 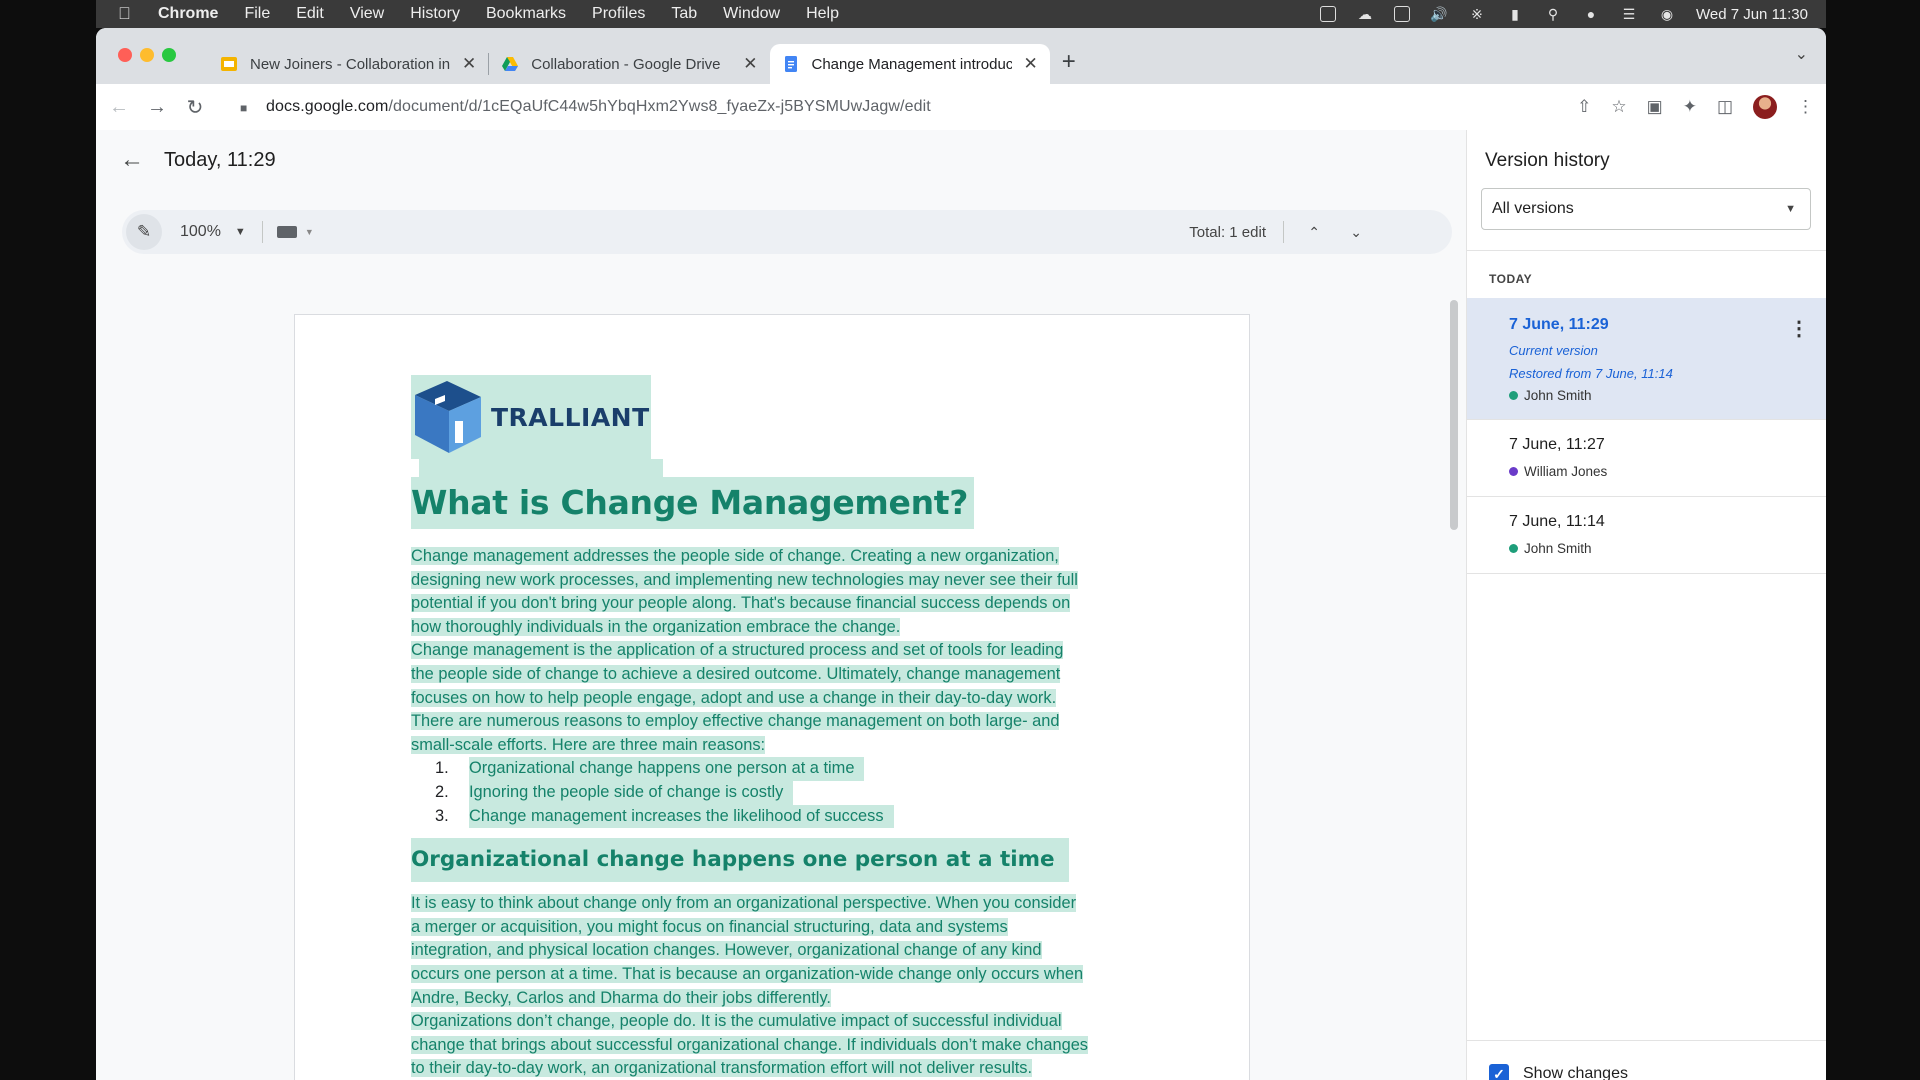 I want to click on profile-avatar, so click(x=1765, y=107).